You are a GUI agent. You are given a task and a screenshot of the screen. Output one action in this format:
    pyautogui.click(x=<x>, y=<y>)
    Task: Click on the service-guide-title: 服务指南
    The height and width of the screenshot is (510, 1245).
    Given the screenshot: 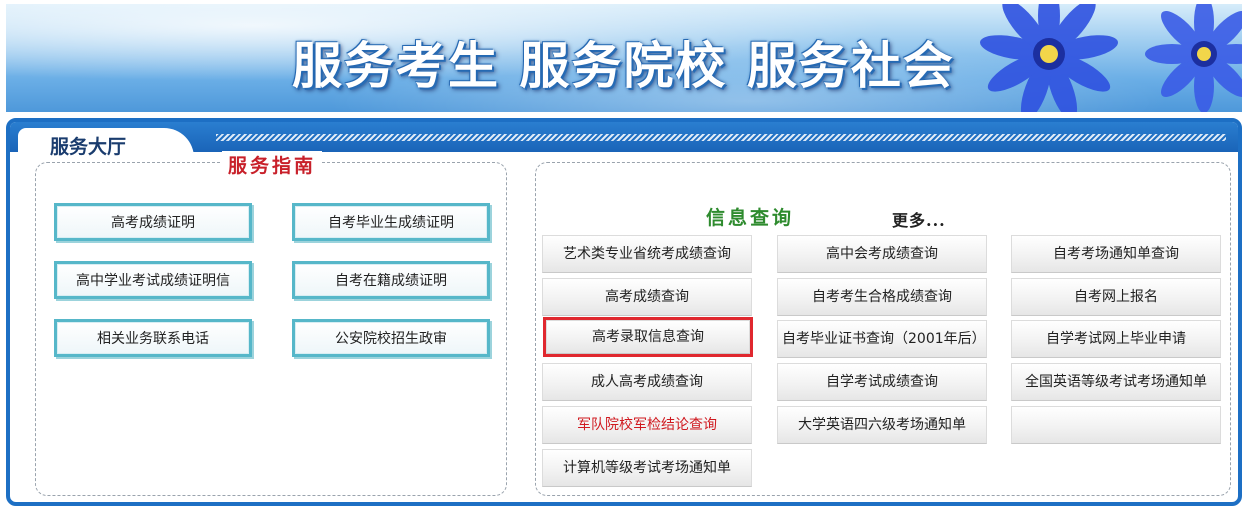 What is the action you would take?
    pyautogui.click(x=272, y=164)
    